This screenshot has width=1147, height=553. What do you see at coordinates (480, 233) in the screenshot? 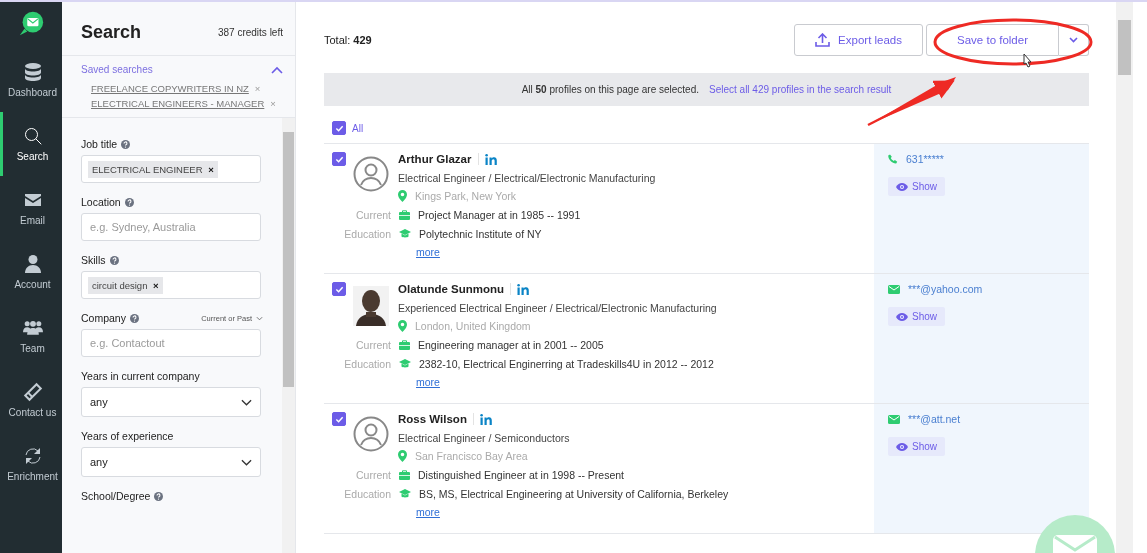
I see `education-entry: Polytechnic Institute of NY` at bounding box center [480, 233].